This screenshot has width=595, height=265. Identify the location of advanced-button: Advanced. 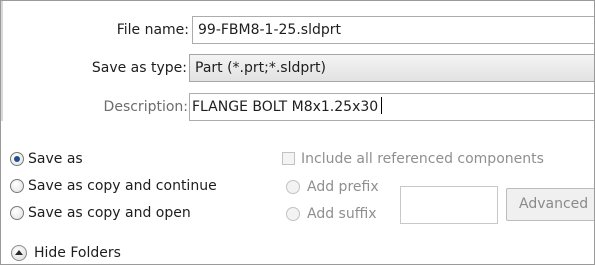
(550, 204).